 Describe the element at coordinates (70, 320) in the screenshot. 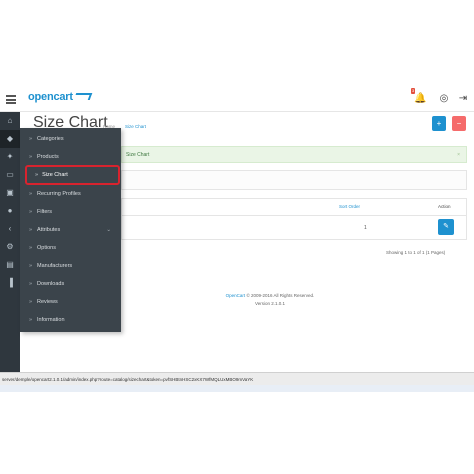

I see `menu-item-information: » Information` at that location.